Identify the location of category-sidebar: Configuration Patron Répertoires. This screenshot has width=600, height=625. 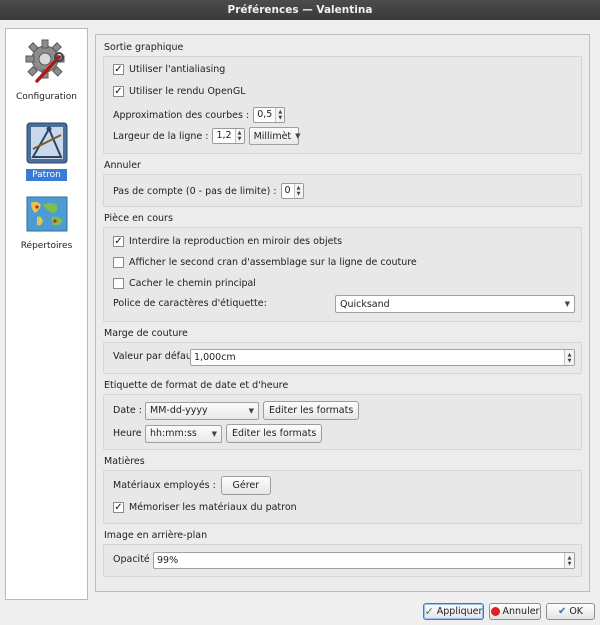
(46, 314).